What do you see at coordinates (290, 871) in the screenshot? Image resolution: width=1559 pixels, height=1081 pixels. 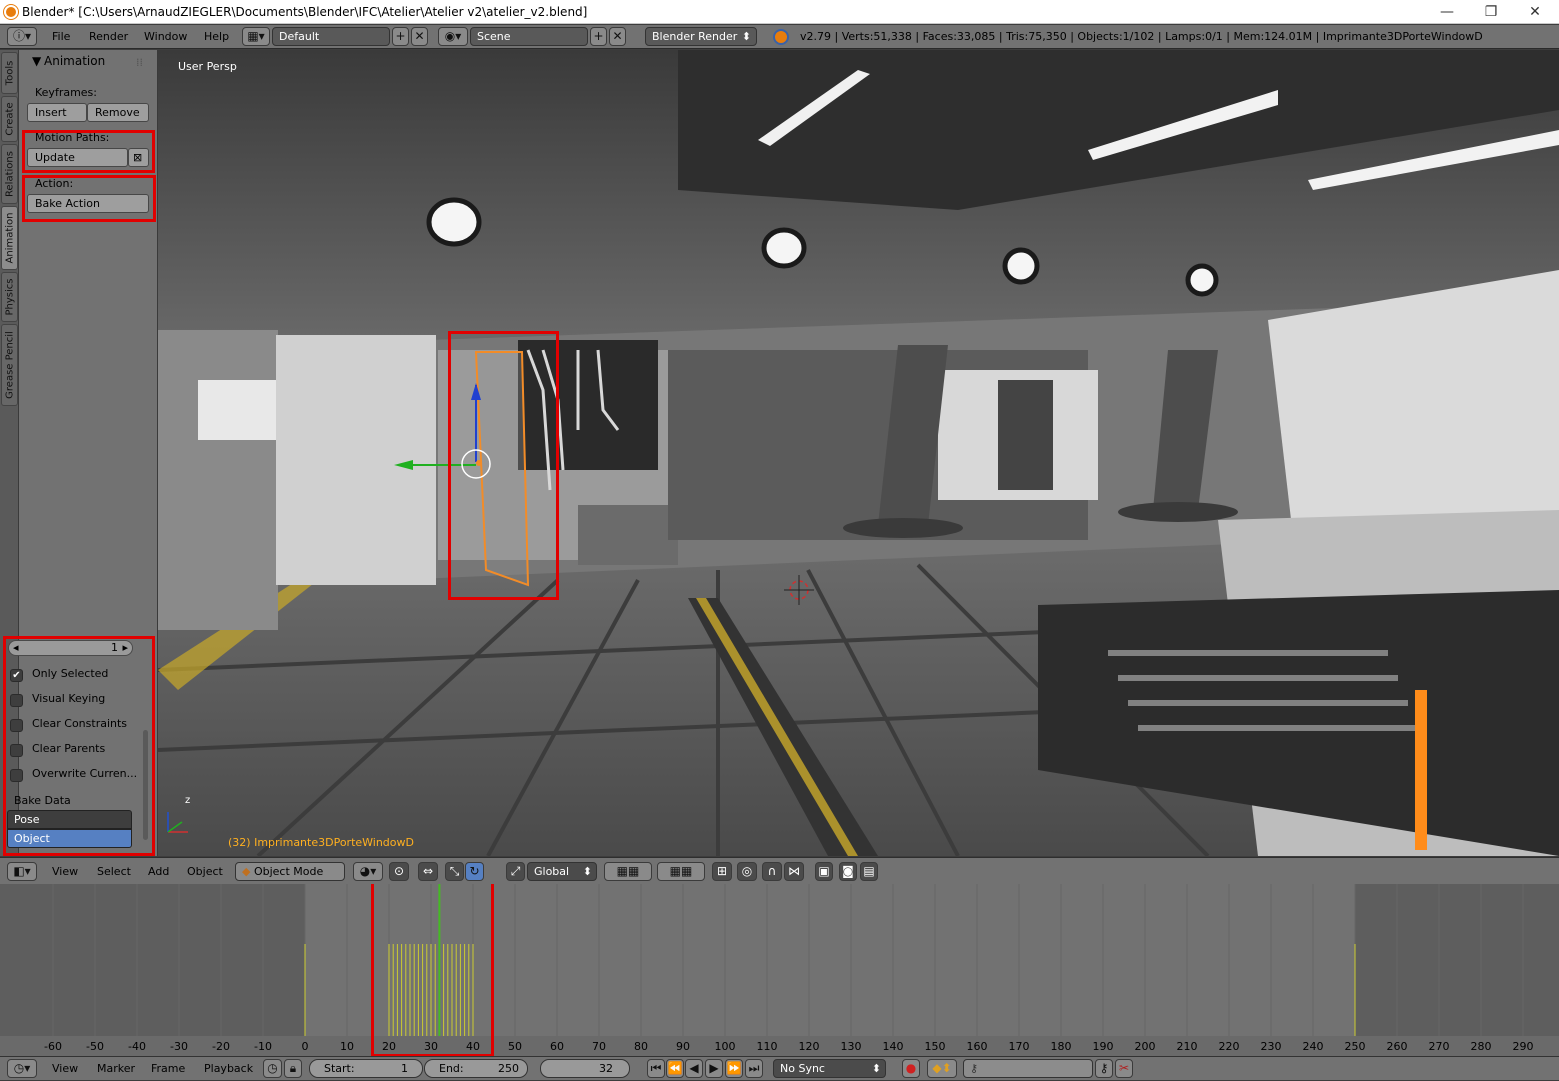 I see `interaction-mode-select: ◆ Object Mode` at bounding box center [290, 871].